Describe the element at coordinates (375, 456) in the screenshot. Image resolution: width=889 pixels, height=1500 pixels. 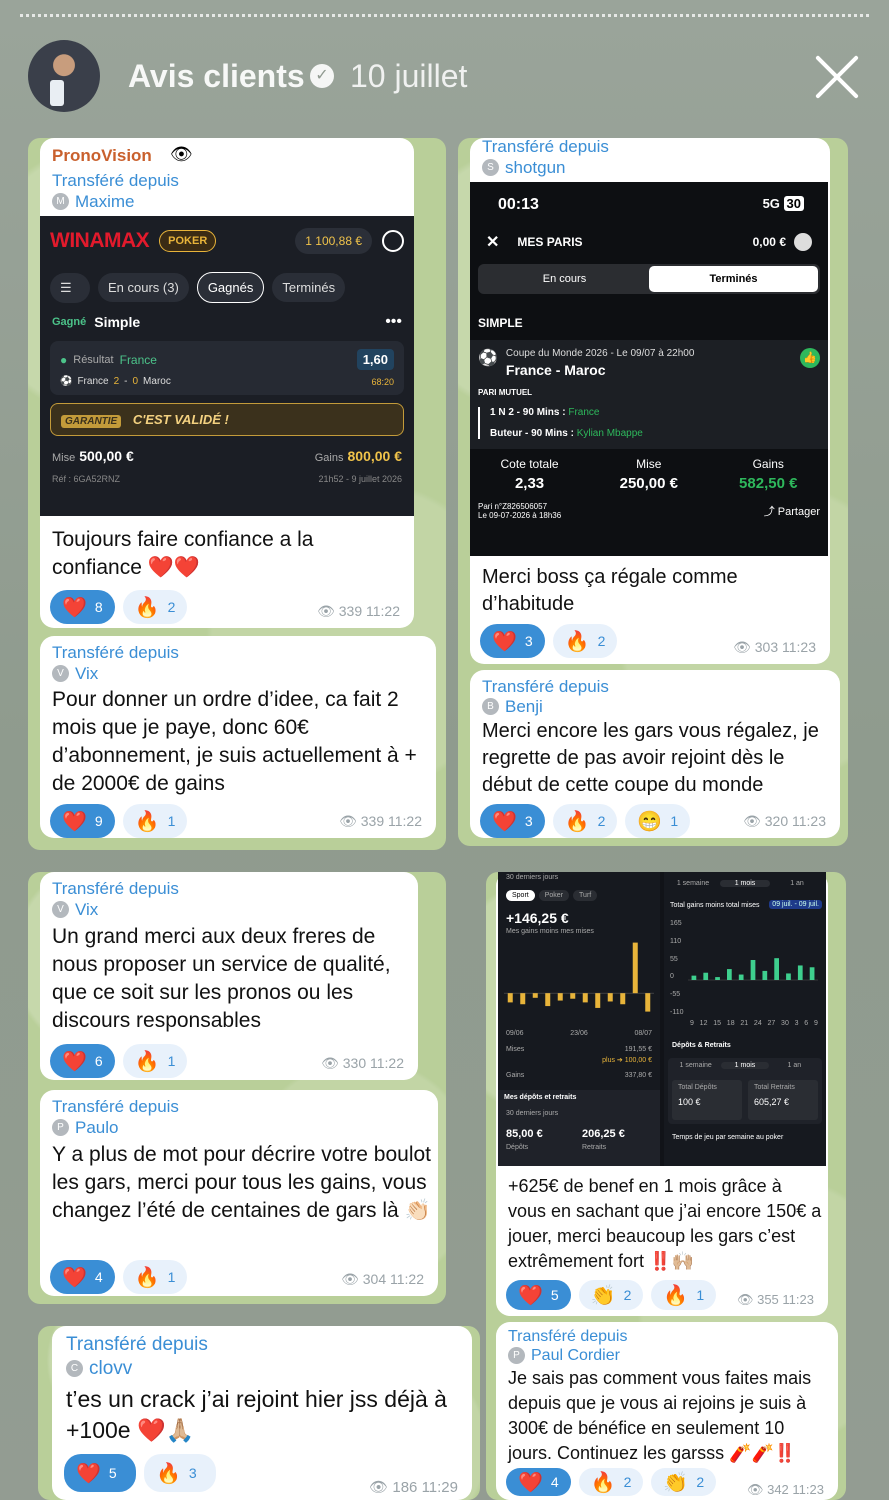
I see `gain-value: 800,00 €` at that location.